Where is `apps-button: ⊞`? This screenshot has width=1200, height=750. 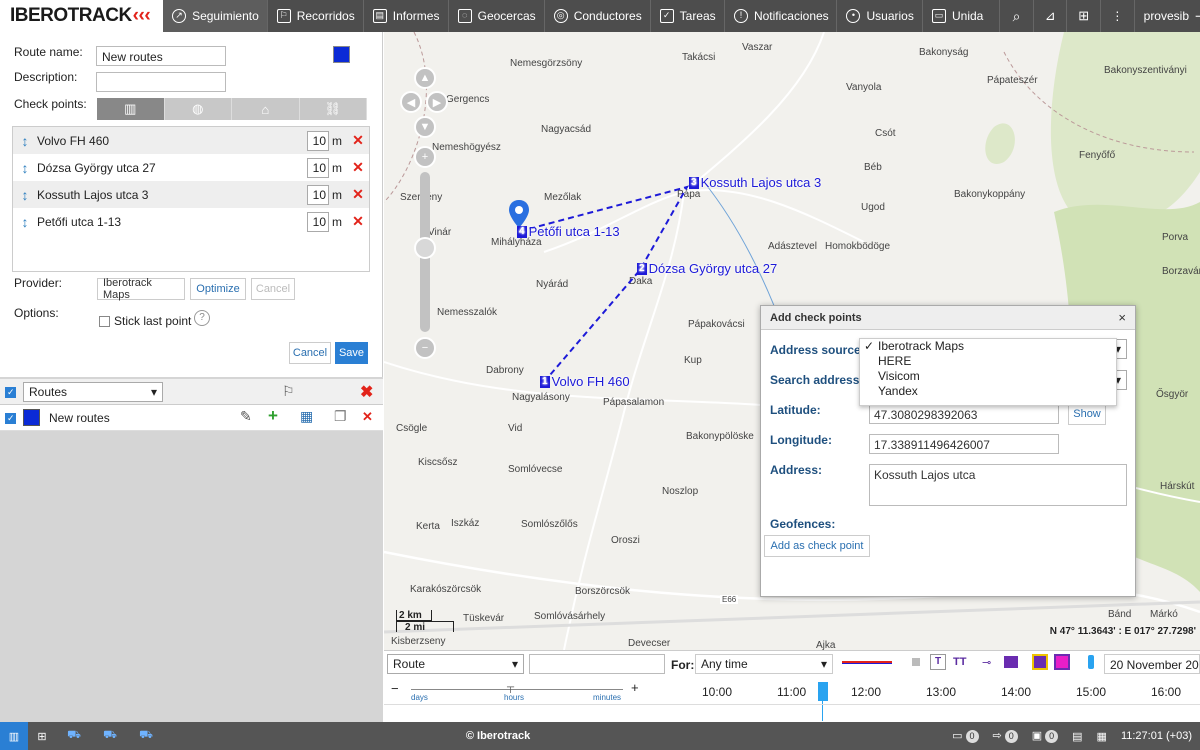 apps-button: ⊞ is located at coordinates (1084, 16).